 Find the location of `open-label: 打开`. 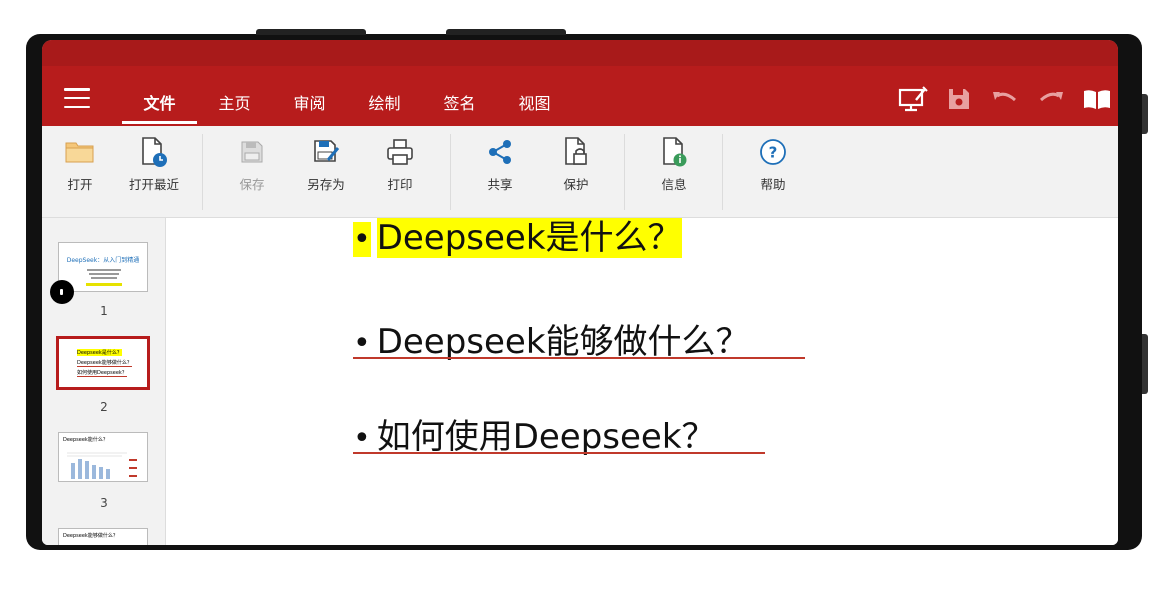

open-label: 打开 is located at coordinates (80, 184).